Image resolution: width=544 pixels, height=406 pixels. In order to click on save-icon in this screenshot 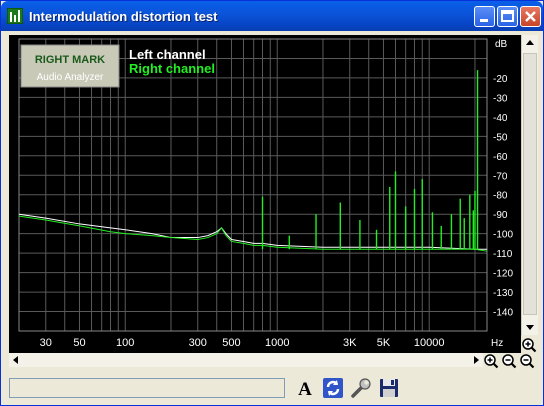, I will do `click(389, 388)`.